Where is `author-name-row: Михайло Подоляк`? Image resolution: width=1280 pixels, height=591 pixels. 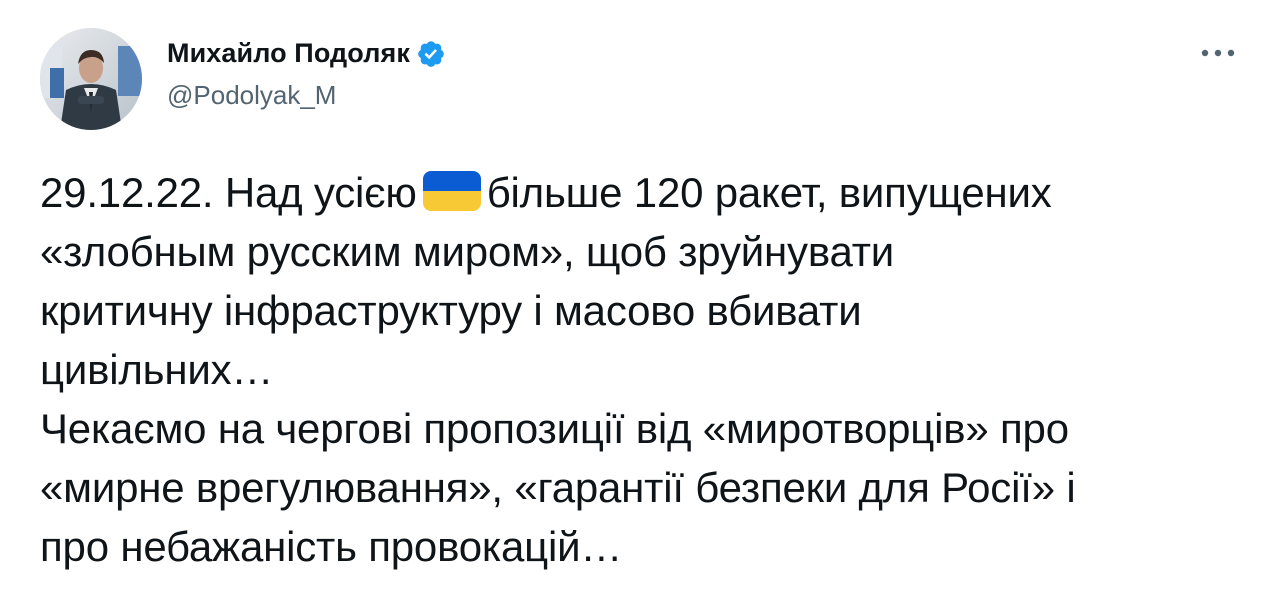
author-name-row: Михайло Подоляк is located at coordinates (306, 53).